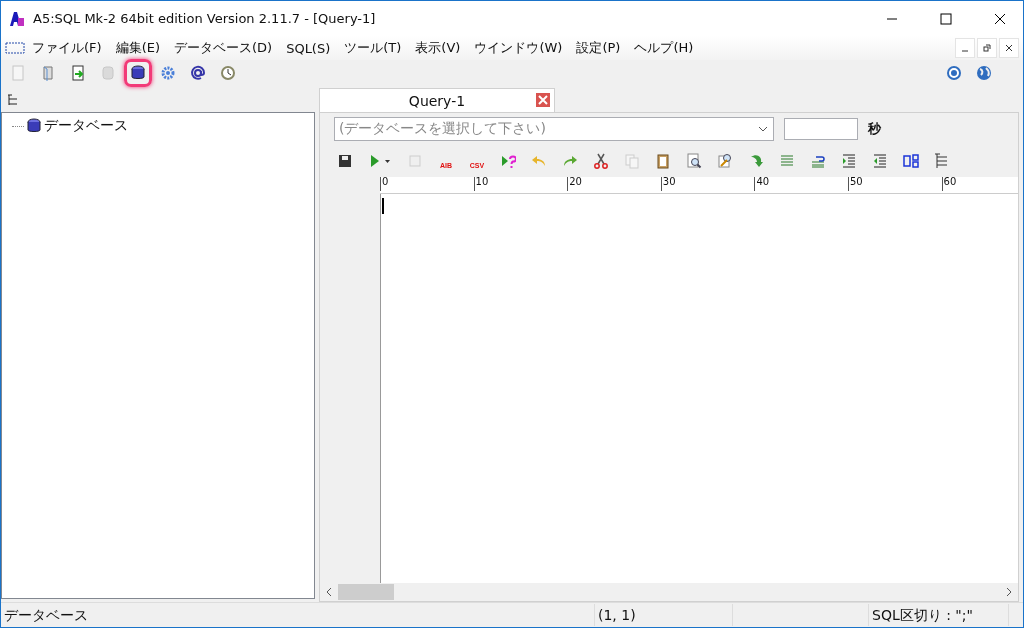 The image size is (1024, 628). Describe the element at coordinates (1009, 592) in the screenshot. I see `chevron-right-icon` at that location.